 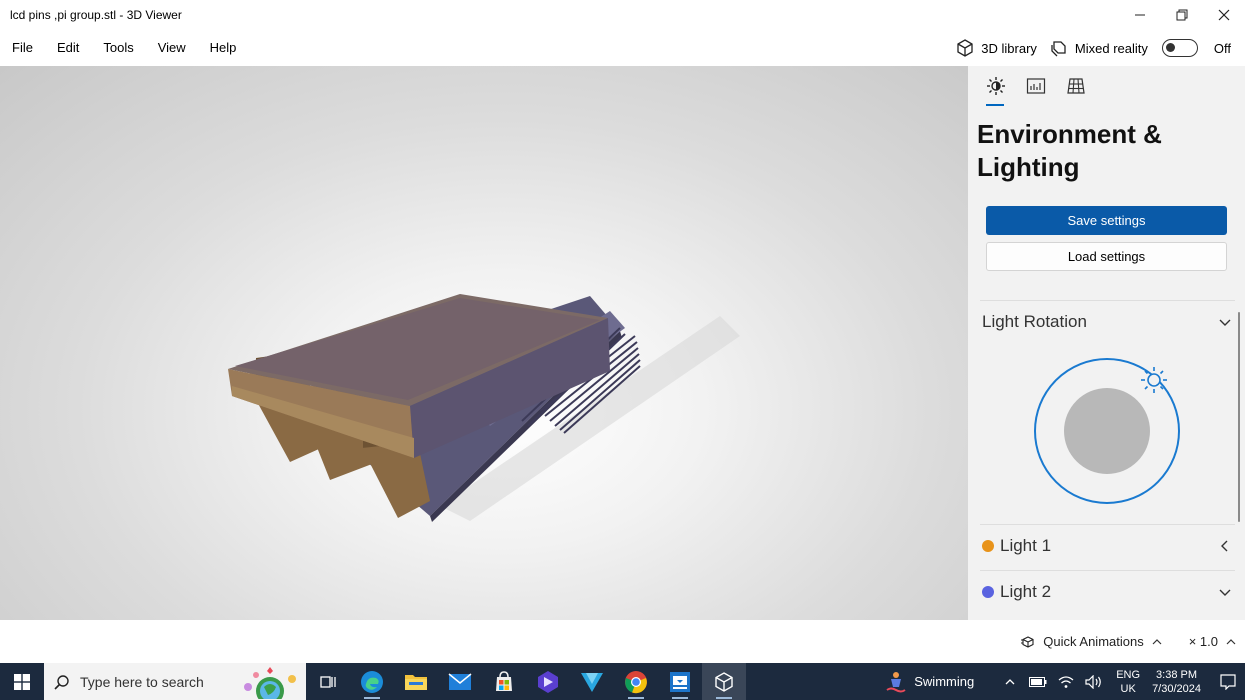 I want to click on menu-tools: Tools, so click(x=118, y=48).